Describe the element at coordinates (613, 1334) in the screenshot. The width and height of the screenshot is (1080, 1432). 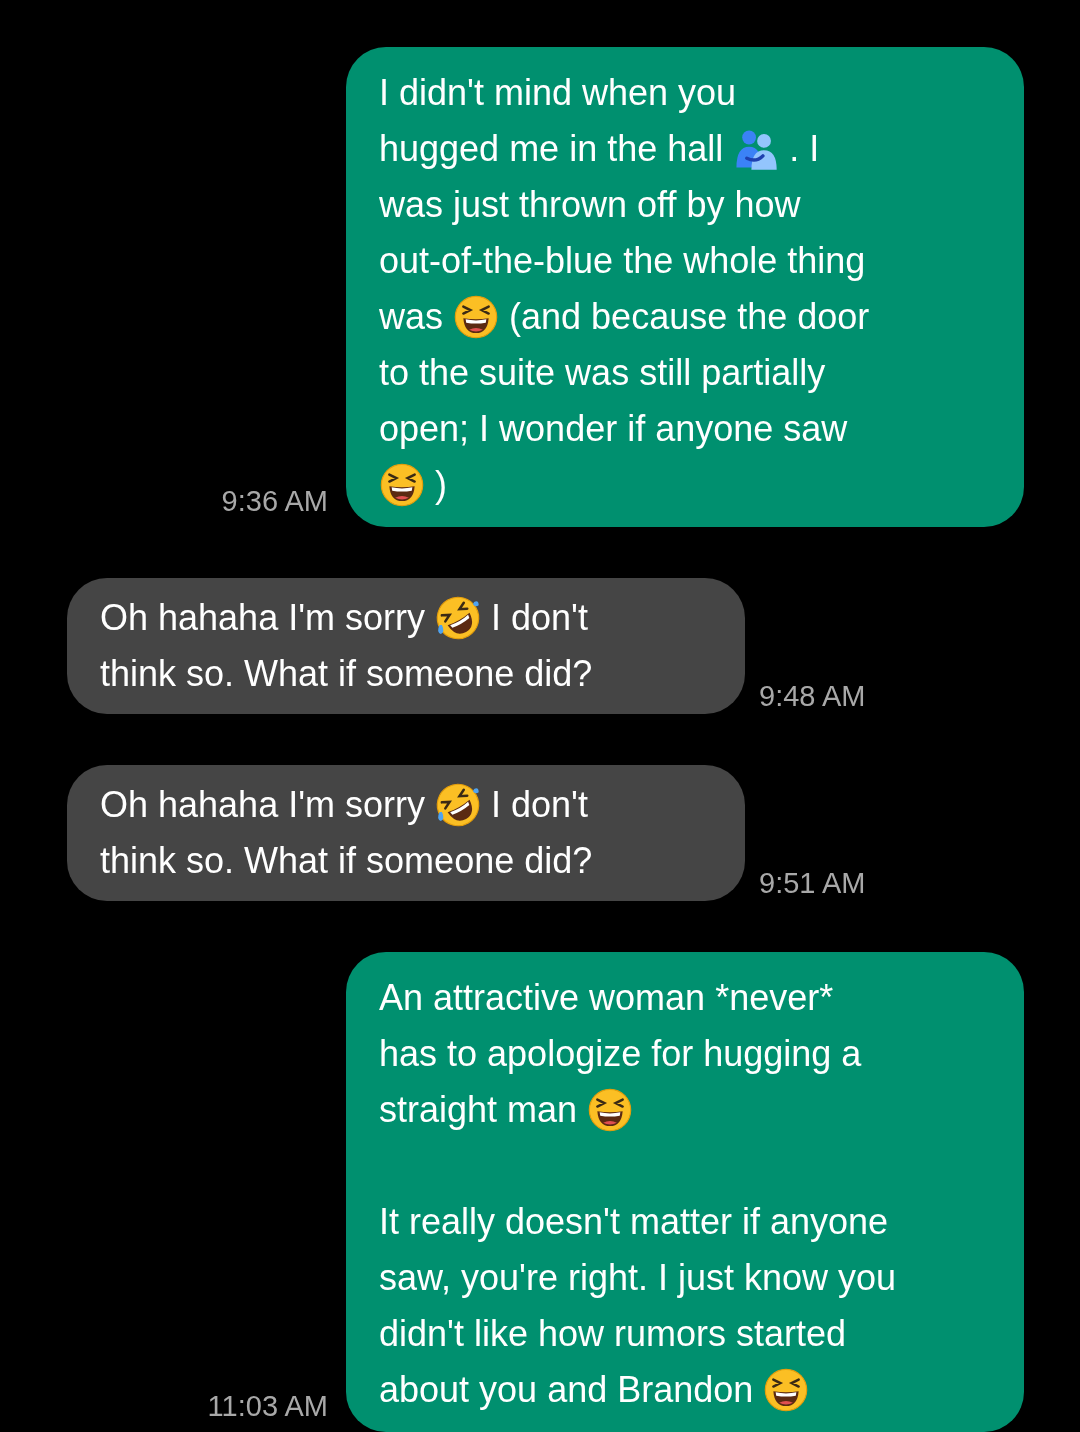
I see `message-text: didn't like how rumors started` at that location.